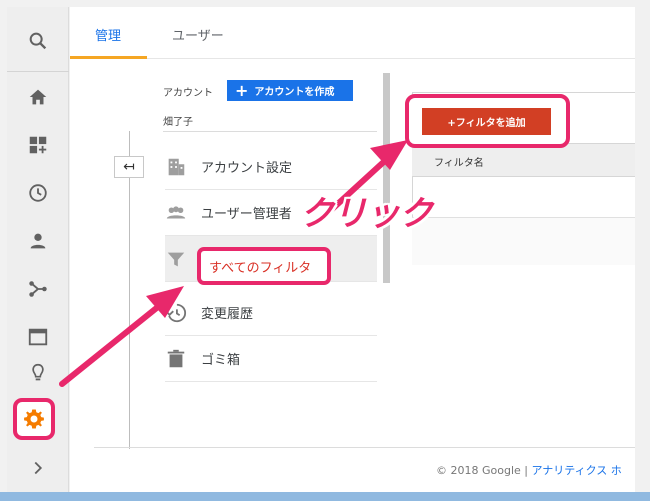  What do you see at coordinates (108, 57) in the screenshot?
I see `active-tab-underline` at bounding box center [108, 57].